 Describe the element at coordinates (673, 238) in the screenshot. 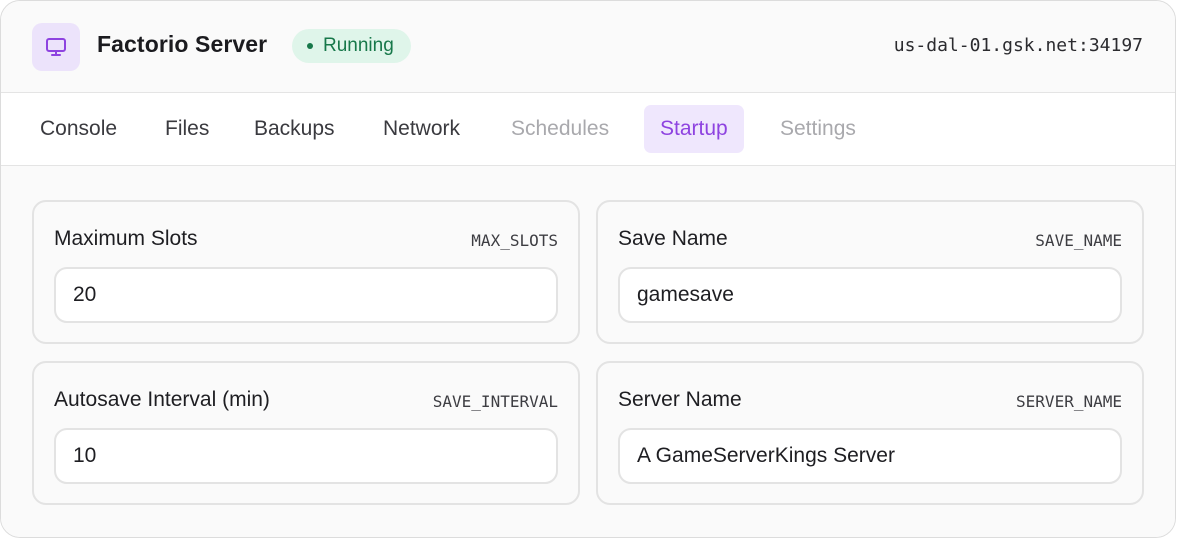

I see `variable-label: Save Name` at that location.